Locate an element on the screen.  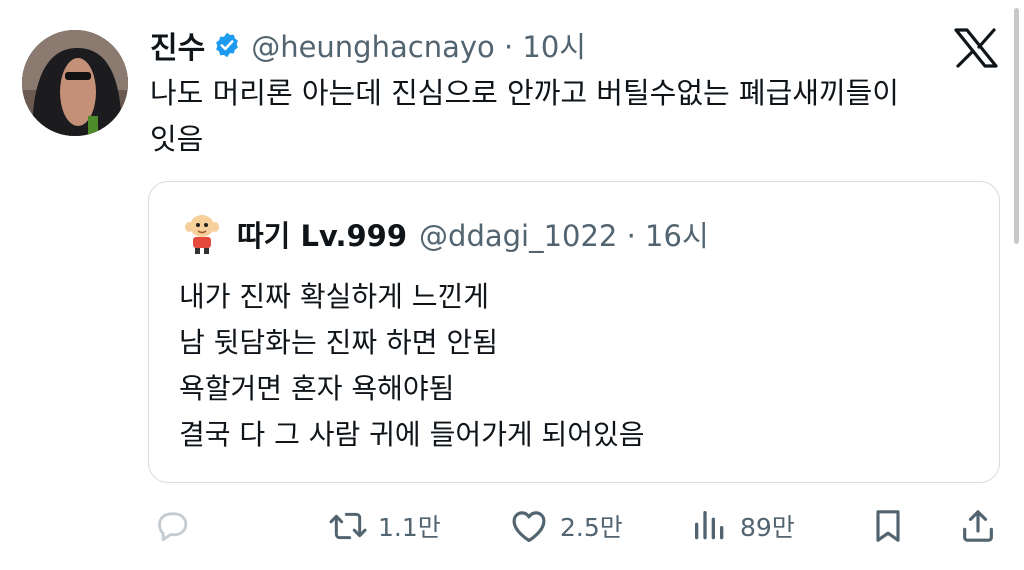
share-icon is located at coordinates (978, 526).